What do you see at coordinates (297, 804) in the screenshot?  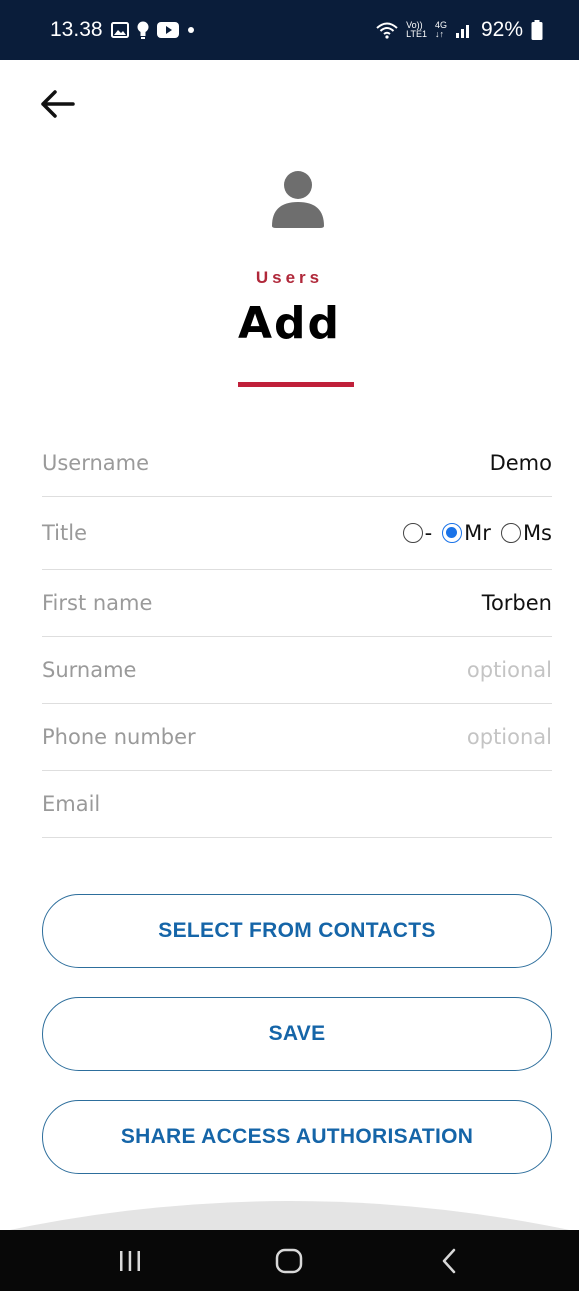 I see `email-row: Email` at bounding box center [297, 804].